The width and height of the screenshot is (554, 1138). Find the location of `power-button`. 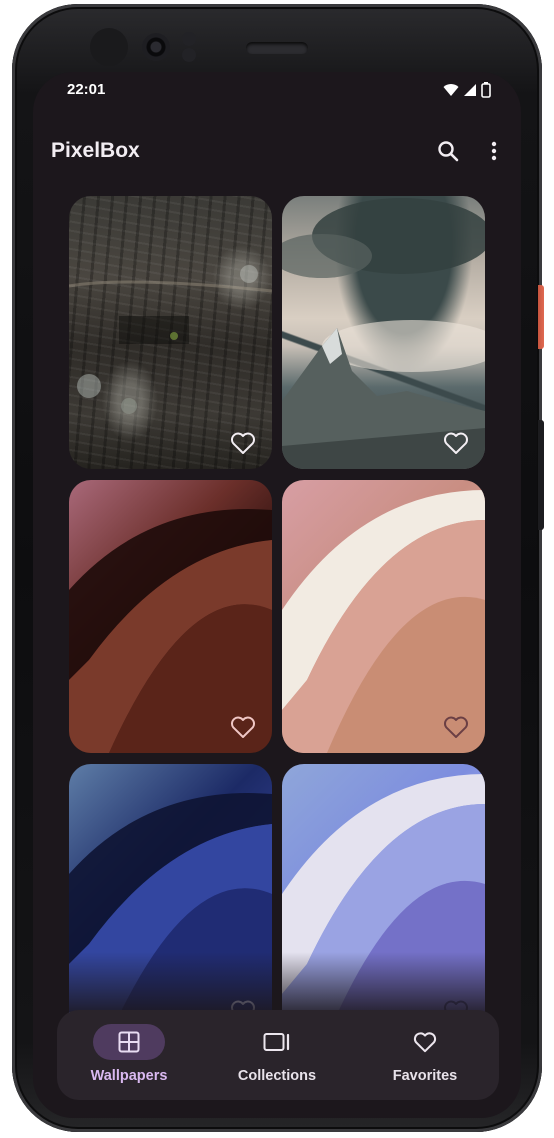

power-button is located at coordinates (541, 317).